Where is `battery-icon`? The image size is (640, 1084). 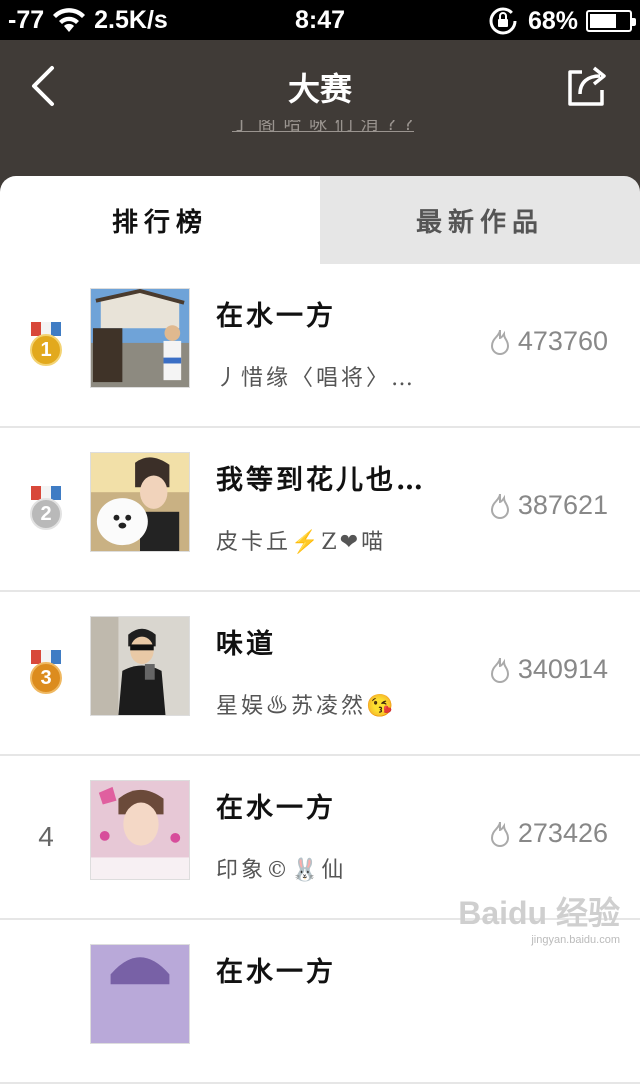 battery-icon is located at coordinates (611, 21).